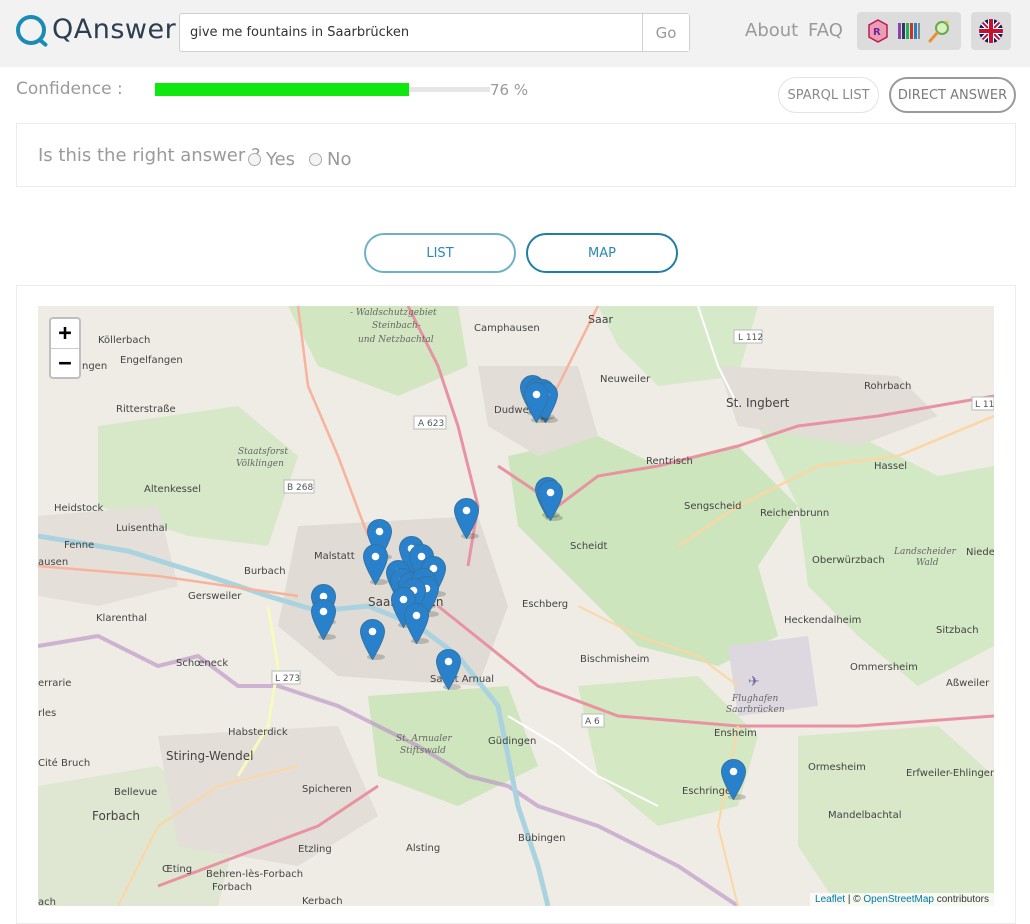  I want to click on svg-text: L 11, so click(984, 405).